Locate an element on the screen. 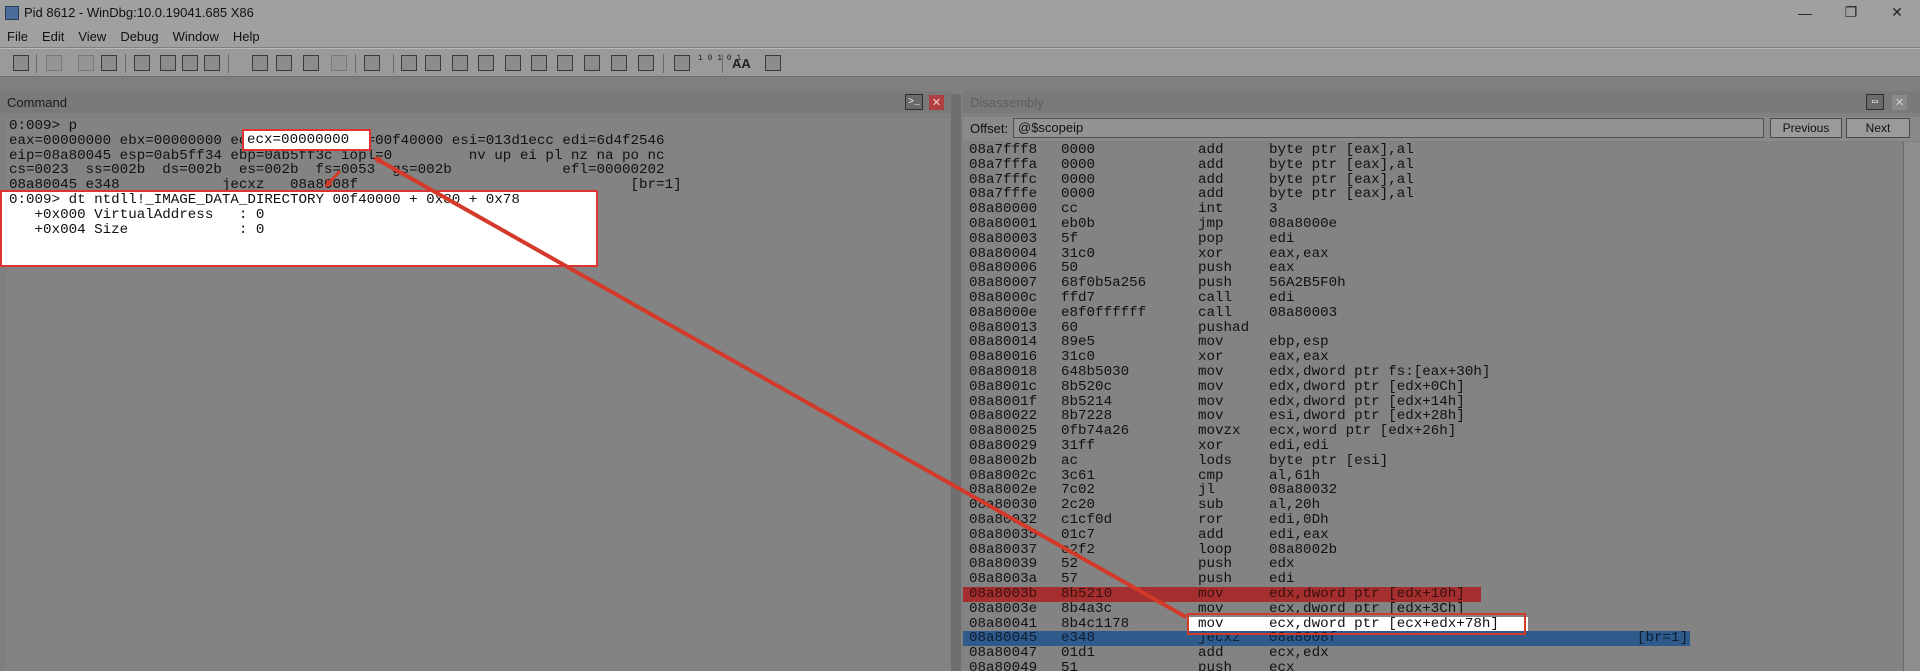 This screenshot has height=671, width=1920. registers-window-icon is located at coordinates (486, 63).